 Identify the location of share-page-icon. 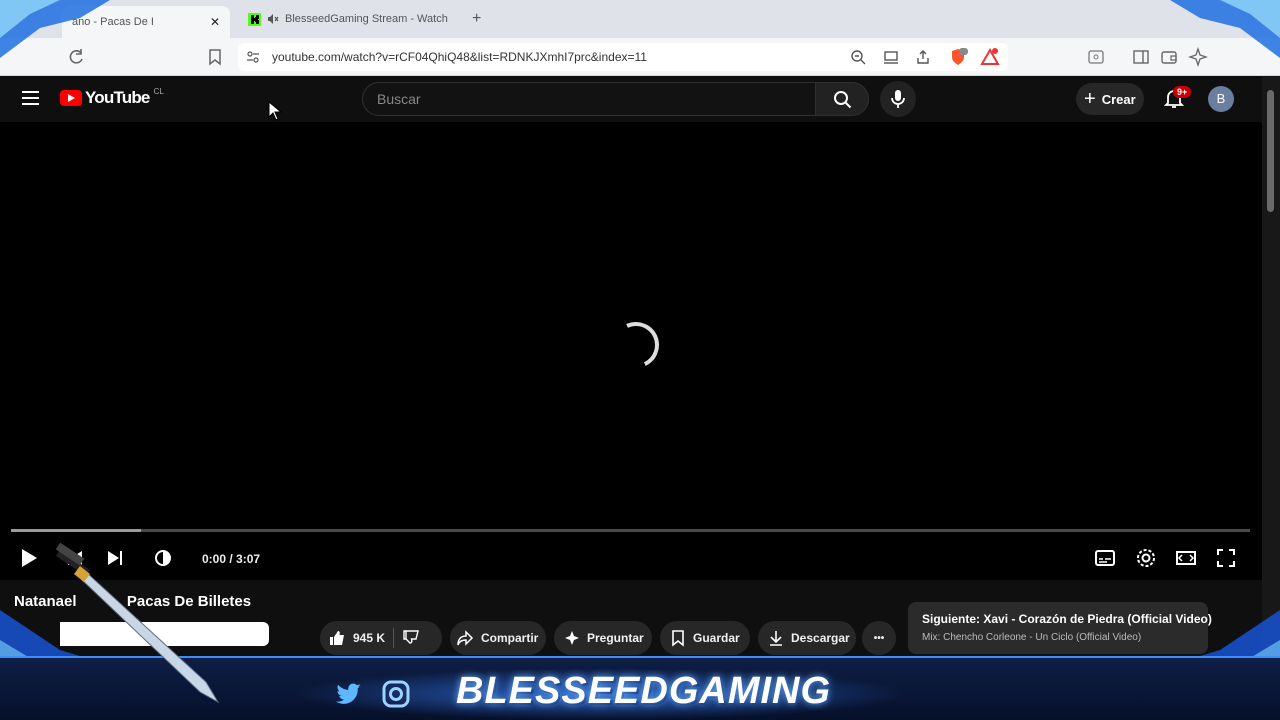
(923, 57).